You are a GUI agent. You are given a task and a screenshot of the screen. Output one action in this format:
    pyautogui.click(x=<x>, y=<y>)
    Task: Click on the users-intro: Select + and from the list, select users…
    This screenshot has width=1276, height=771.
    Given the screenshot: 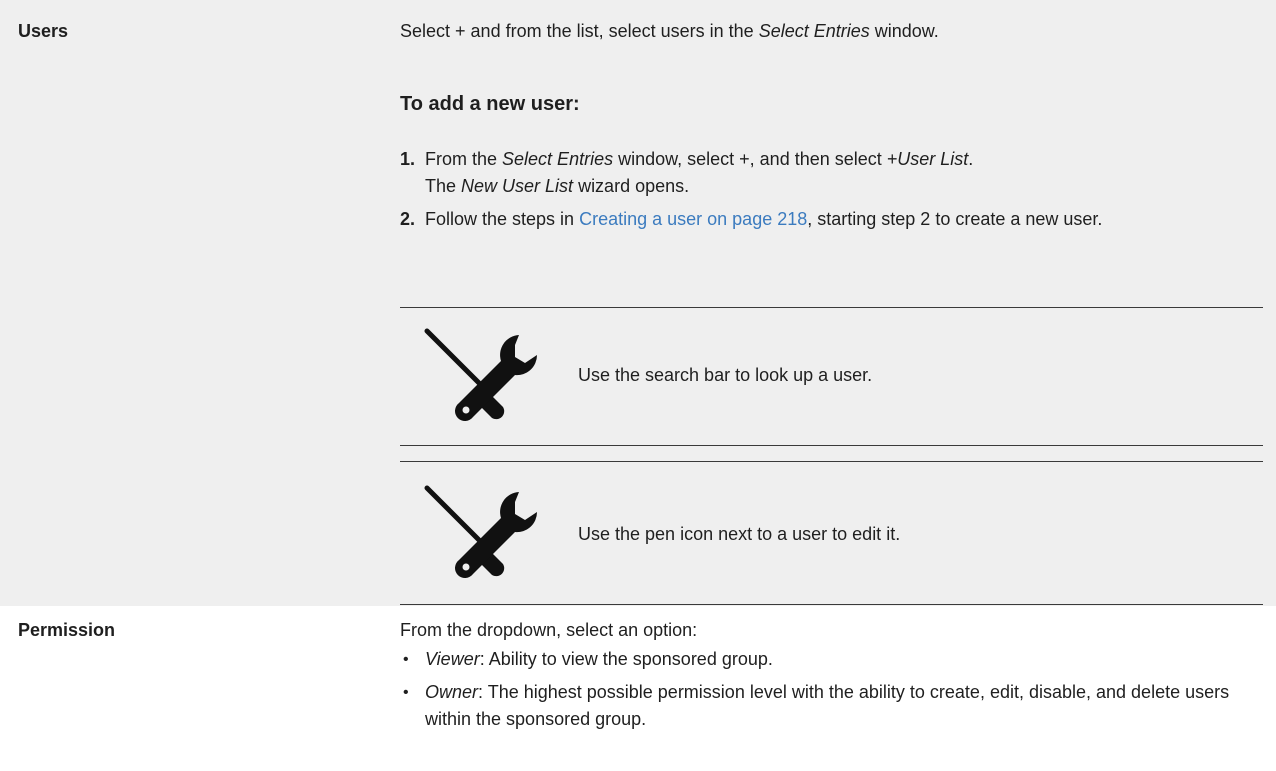 What is the action you would take?
    pyautogui.click(x=669, y=31)
    